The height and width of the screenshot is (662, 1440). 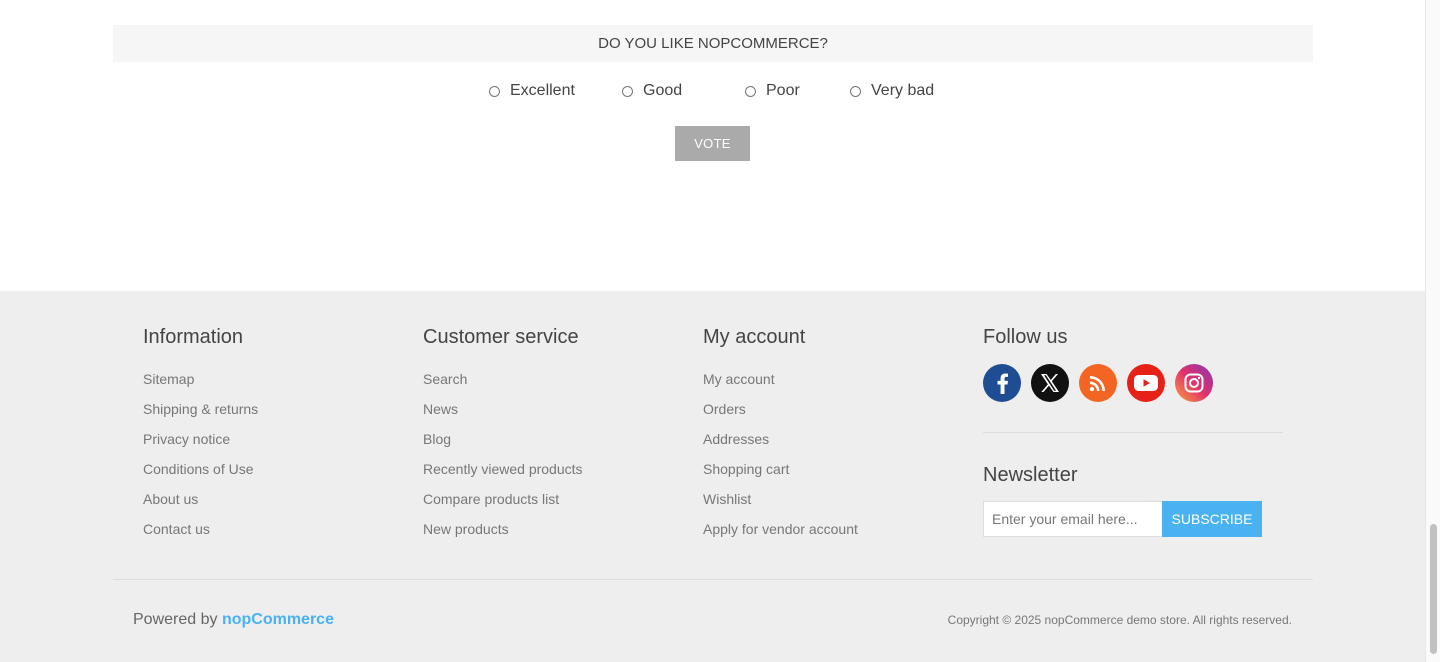 What do you see at coordinates (501, 337) in the screenshot?
I see `footer-customer-service-title: Customer service` at bounding box center [501, 337].